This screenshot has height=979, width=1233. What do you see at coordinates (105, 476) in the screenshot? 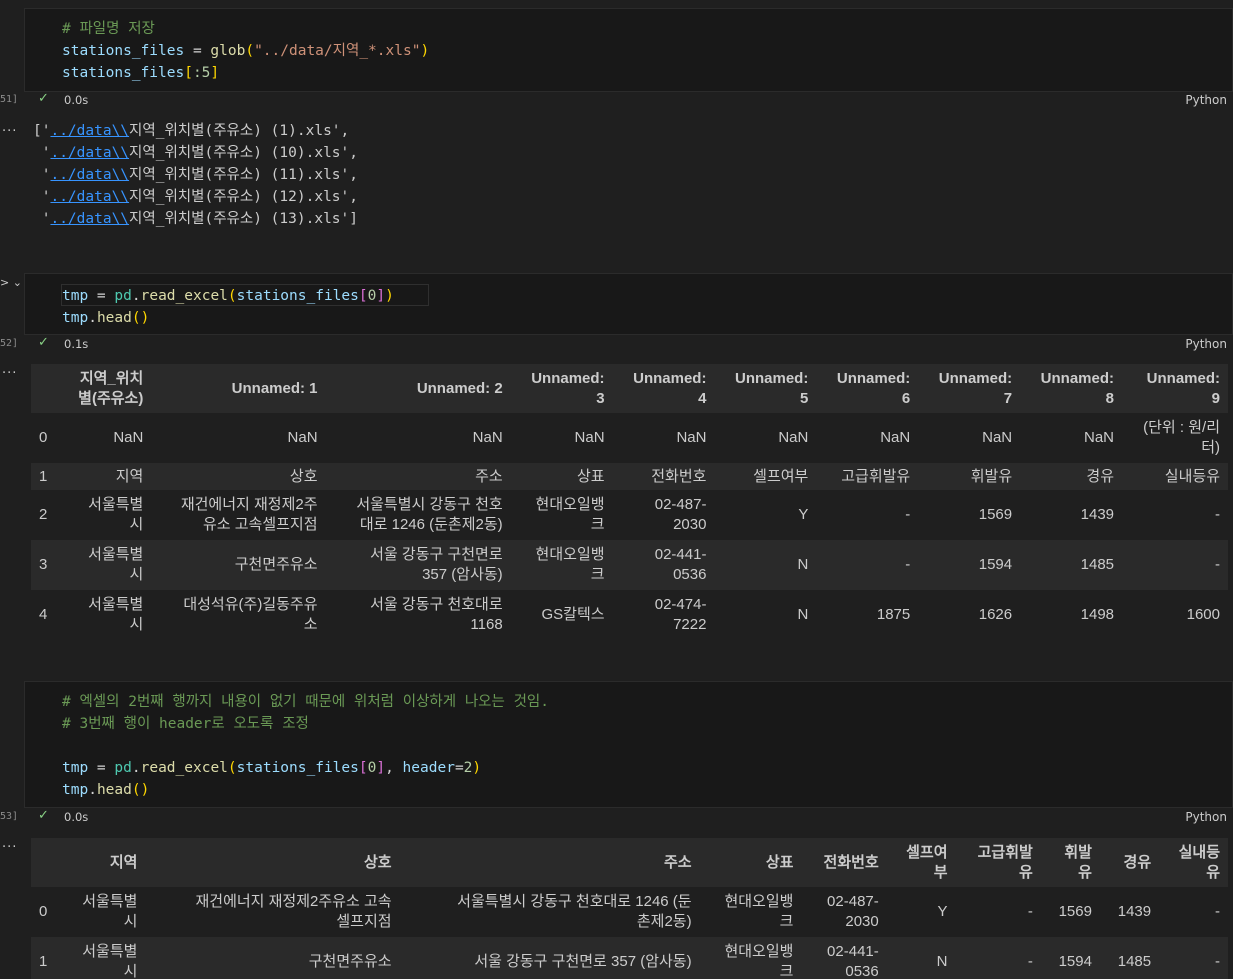
I see `table-cell: 지역` at bounding box center [105, 476].